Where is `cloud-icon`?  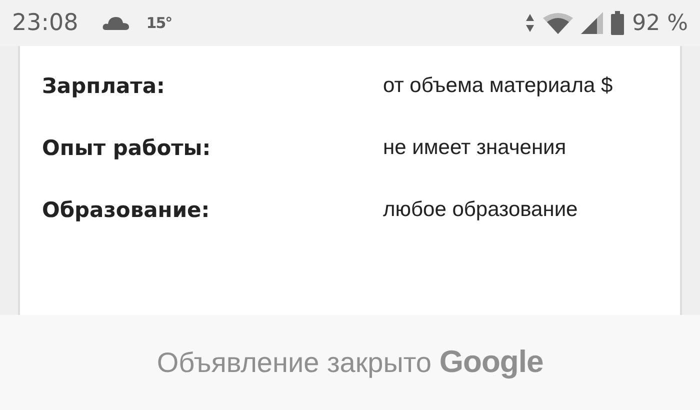
cloud-icon is located at coordinates (116, 23).